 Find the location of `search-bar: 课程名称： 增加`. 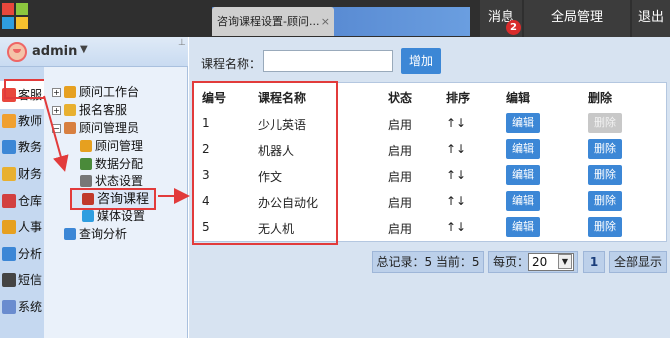

search-bar: 课程名称： 增加 is located at coordinates (431, 62).